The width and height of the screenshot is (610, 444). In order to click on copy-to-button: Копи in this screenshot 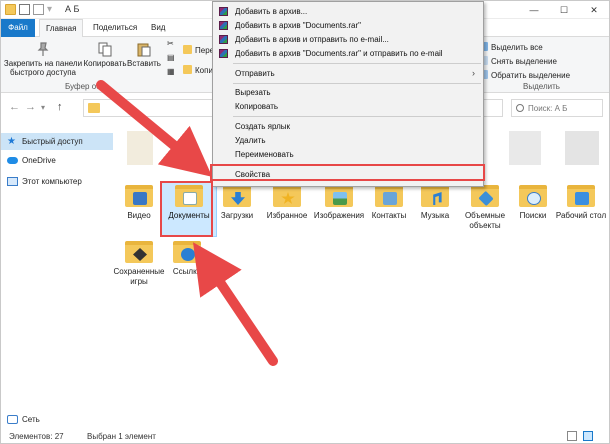, I will do `click(198, 70)`.